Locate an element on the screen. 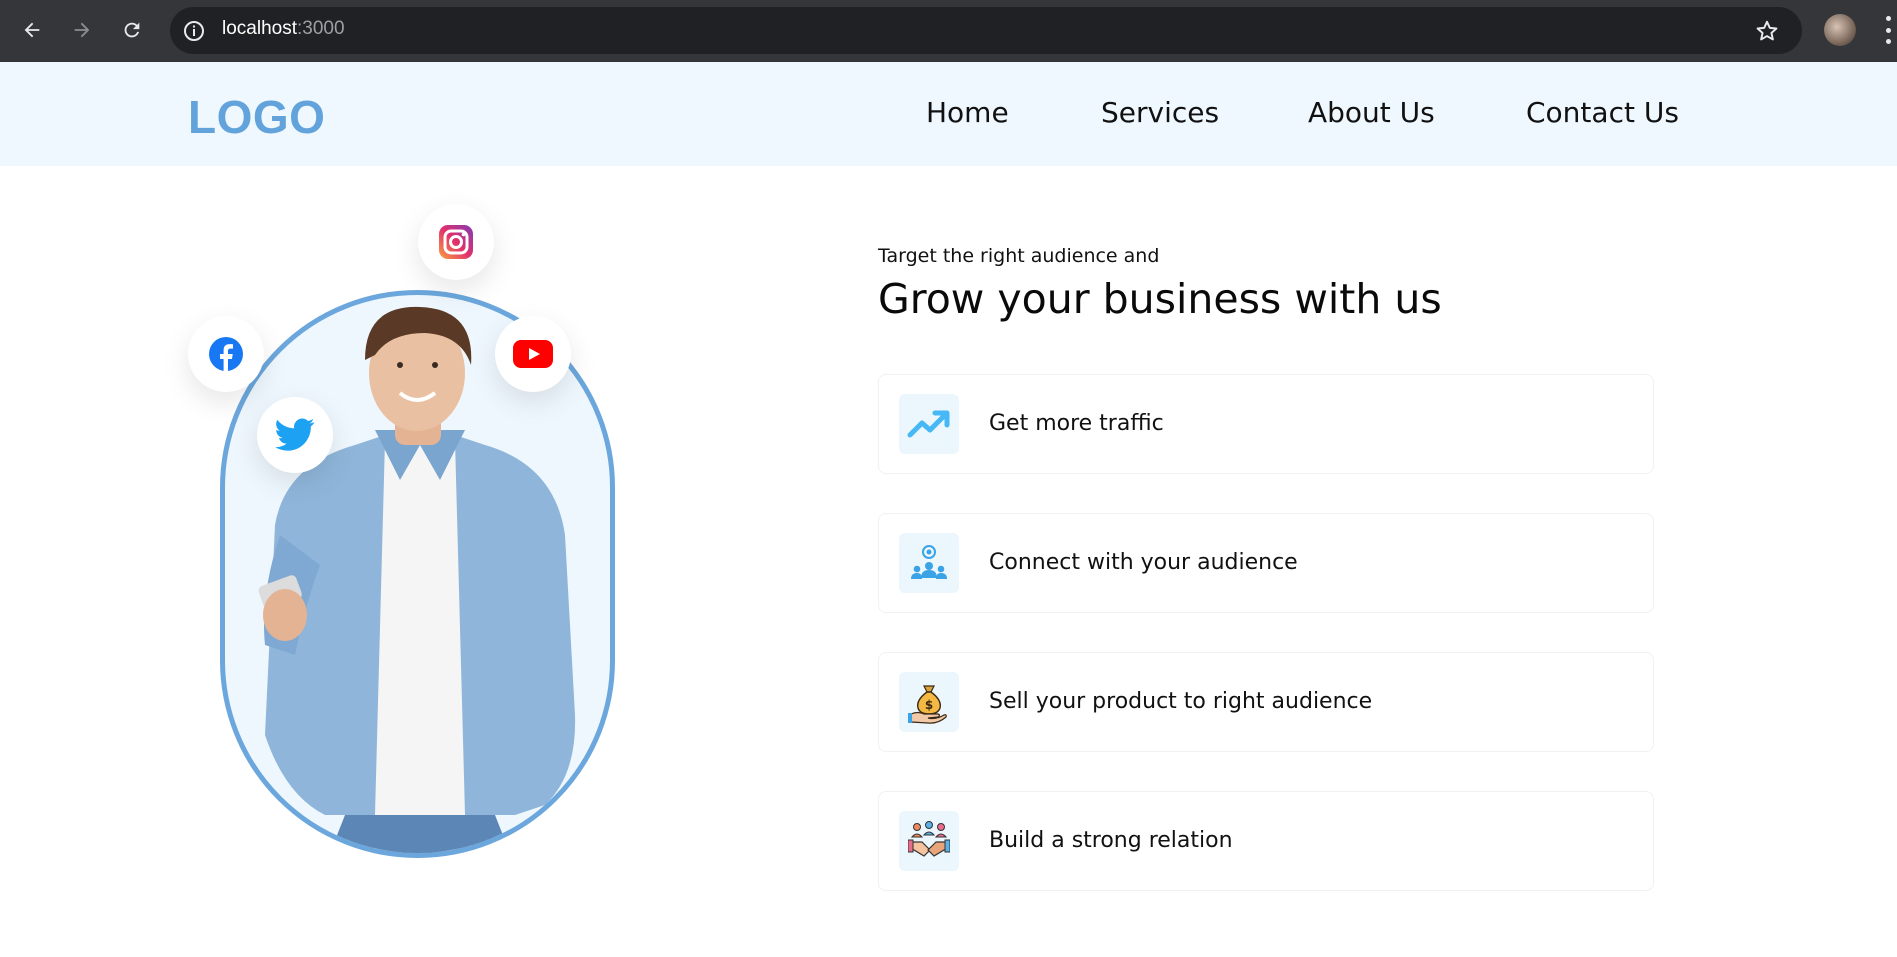 The image size is (1897, 957). audience-target-icon is located at coordinates (929, 562).